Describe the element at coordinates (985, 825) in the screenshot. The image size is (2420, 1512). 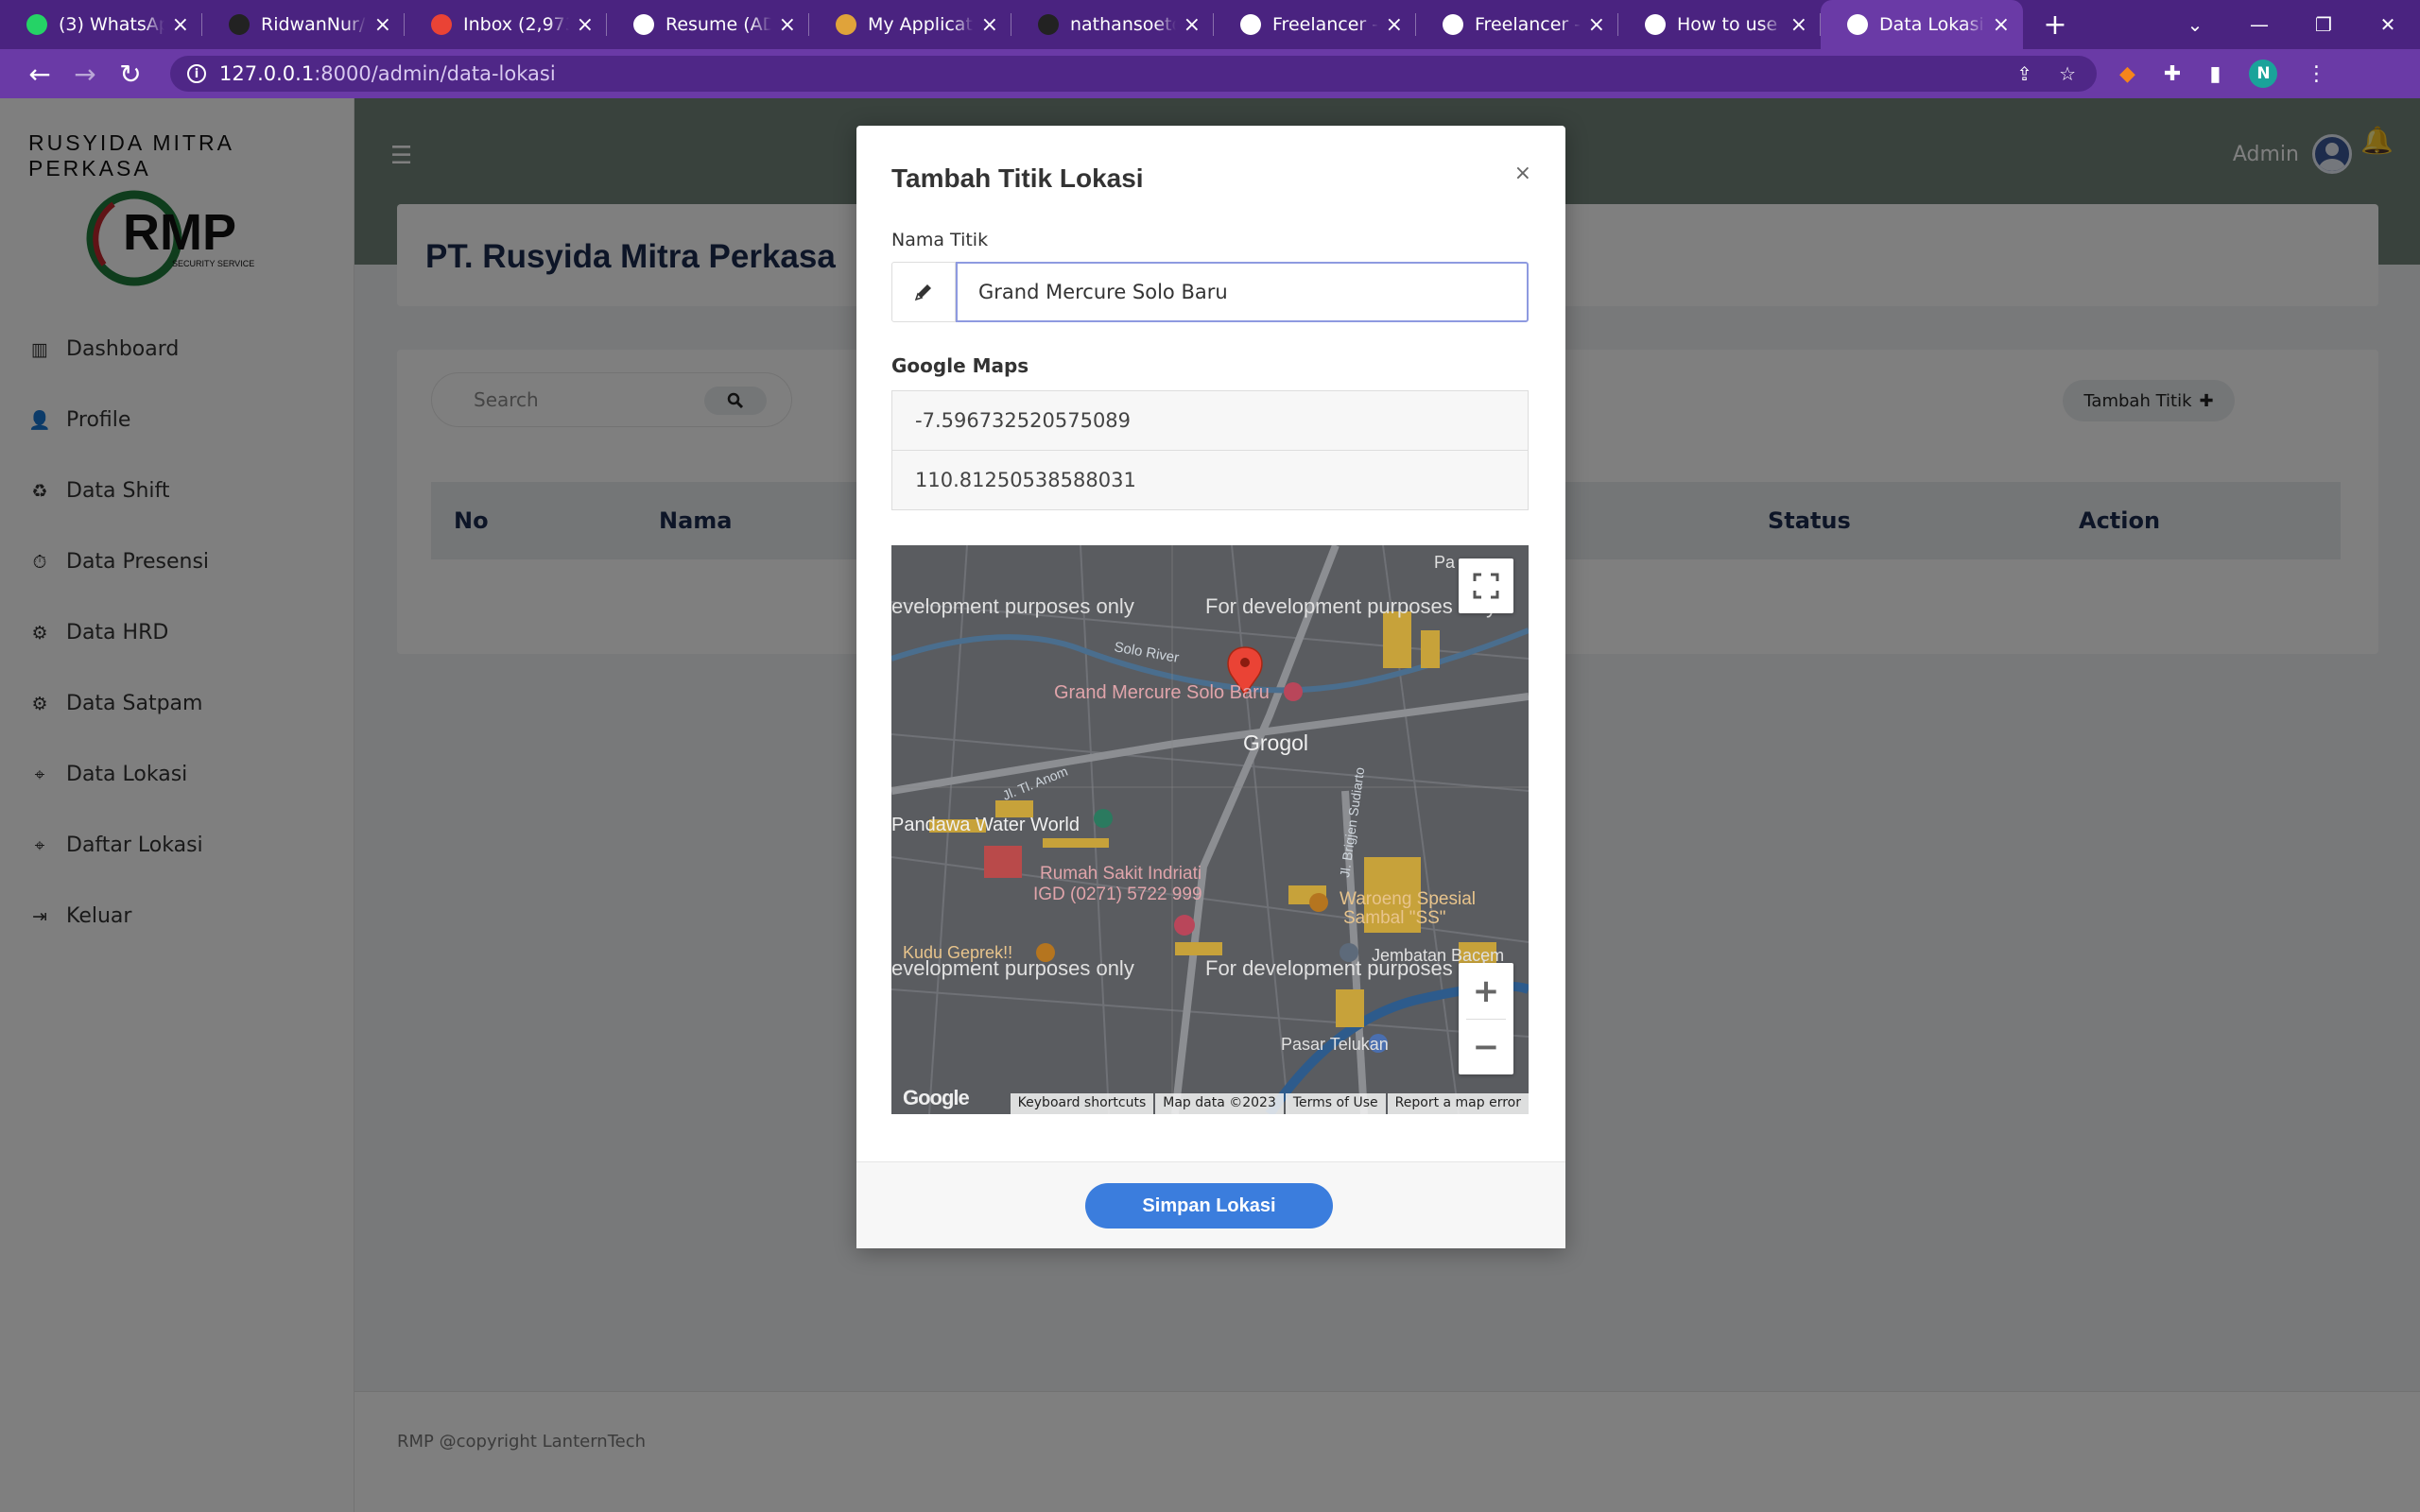
I see `map-label-water-world: Pandawa Water World` at that location.